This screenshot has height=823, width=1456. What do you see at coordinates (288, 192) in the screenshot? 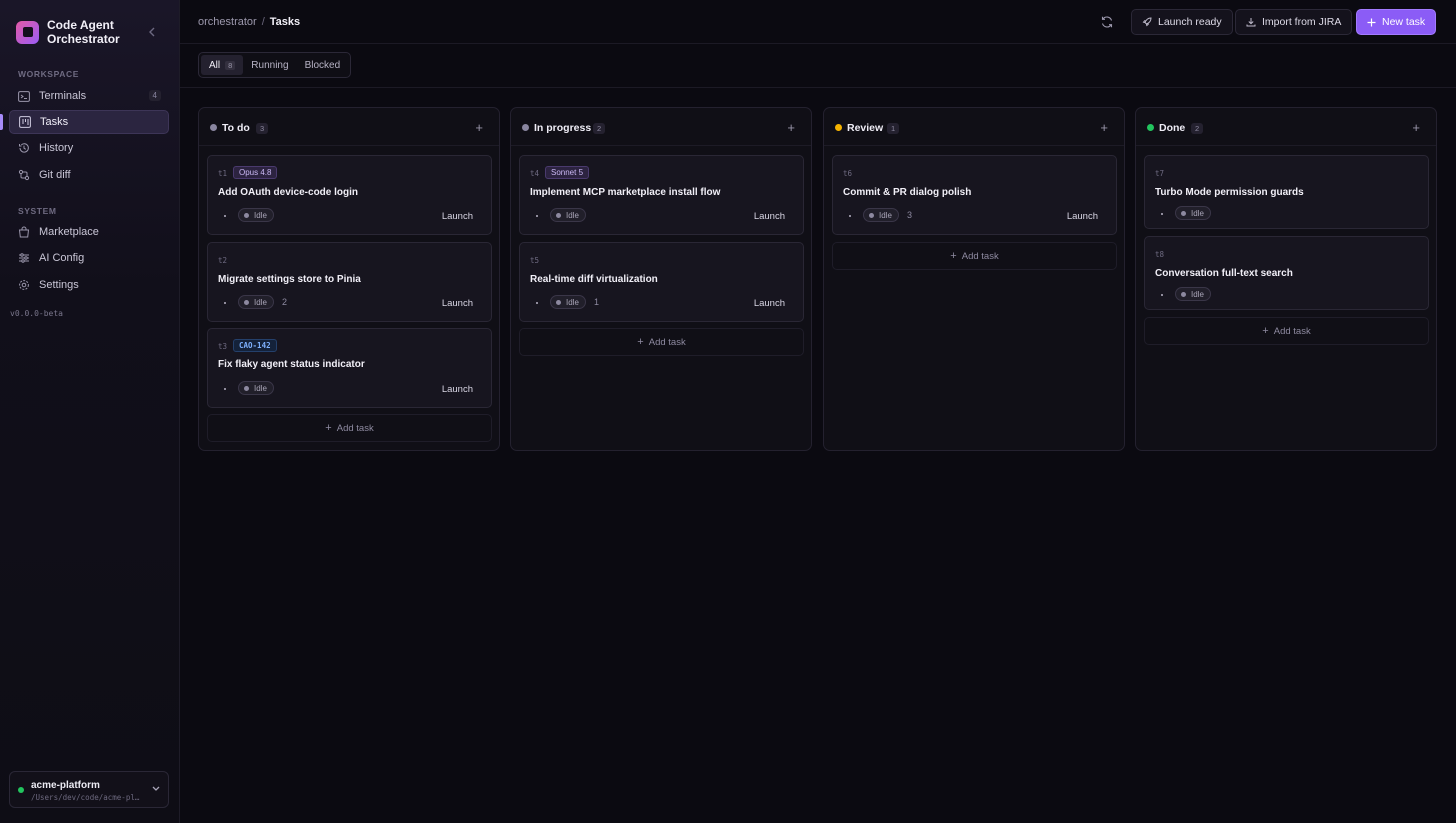
I see `task-title: Add OAuth device-code login` at bounding box center [288, 192].